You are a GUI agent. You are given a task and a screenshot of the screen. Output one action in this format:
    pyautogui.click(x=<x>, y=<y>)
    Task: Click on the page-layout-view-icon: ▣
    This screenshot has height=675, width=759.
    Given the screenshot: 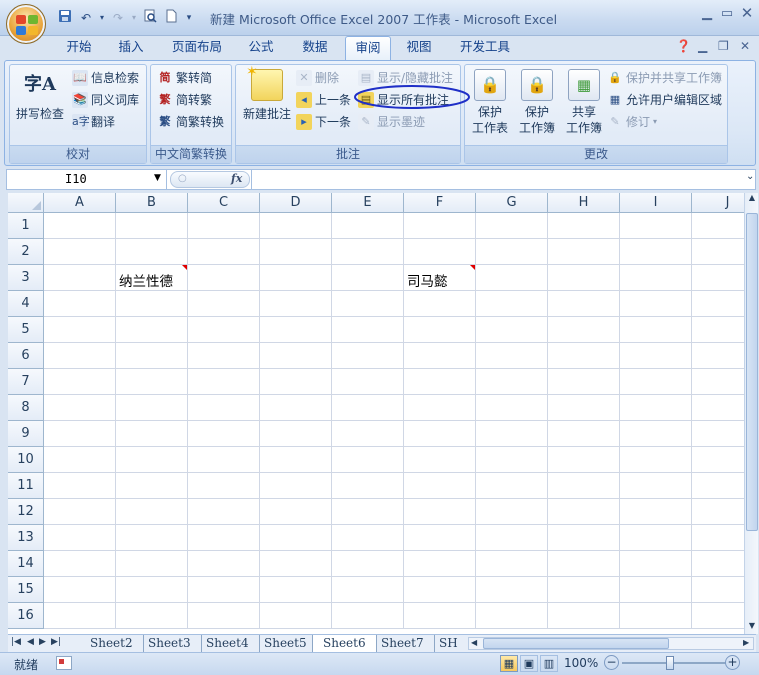 What is the action you would take?
    pyautogui.click(x=529, y=663)
    